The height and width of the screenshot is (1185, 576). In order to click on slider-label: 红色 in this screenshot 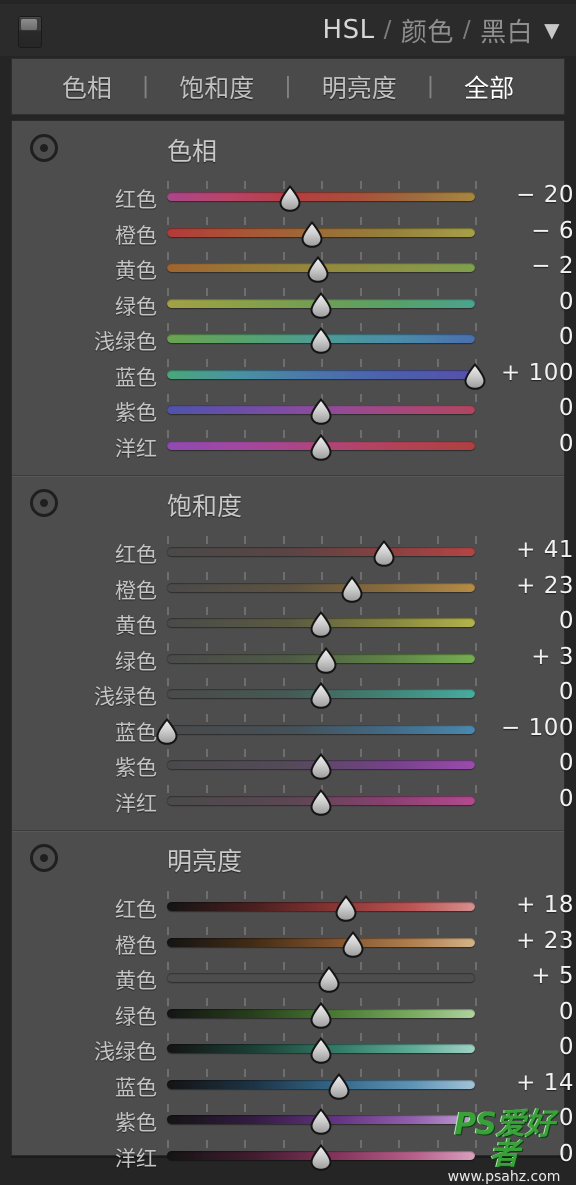, I will do `click(136, 910)`.